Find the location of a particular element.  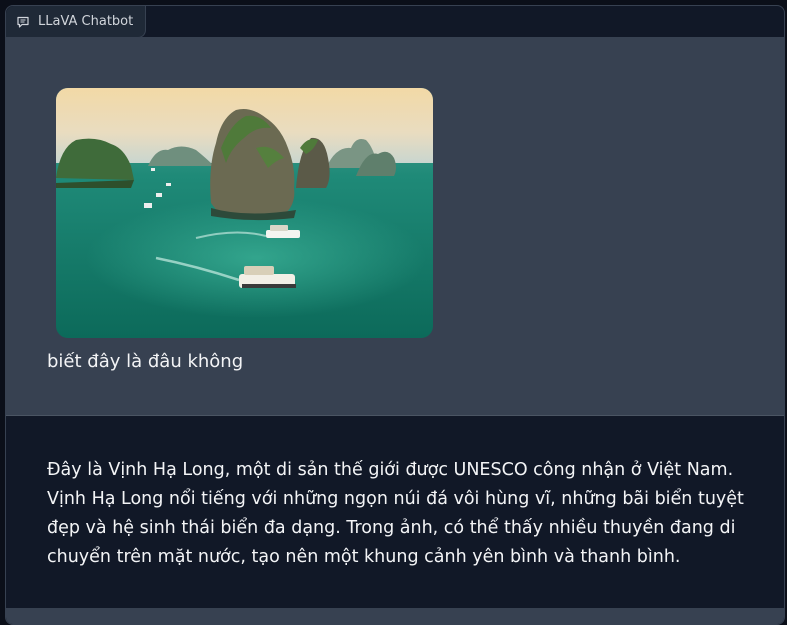

chat-bubble-icon is located at coordinates (23, 22).